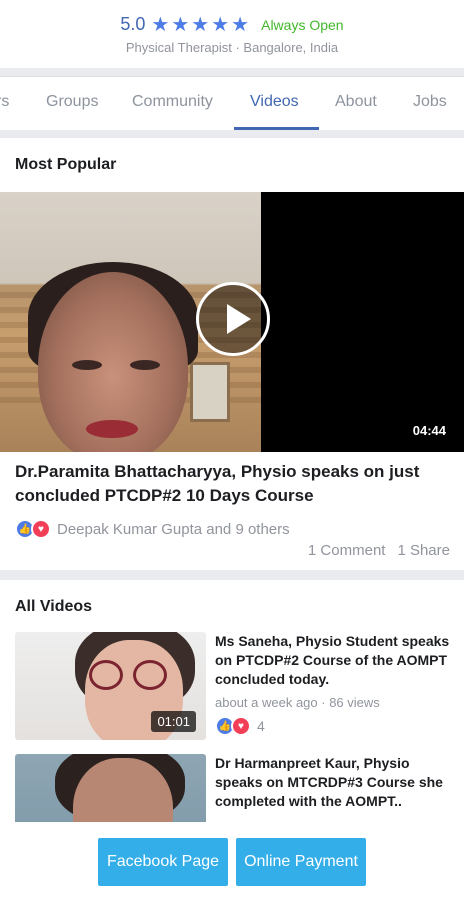 The width and height of the screenshot is (464, 900). I want to click on tab-groups: Groups, so click(72, 102).